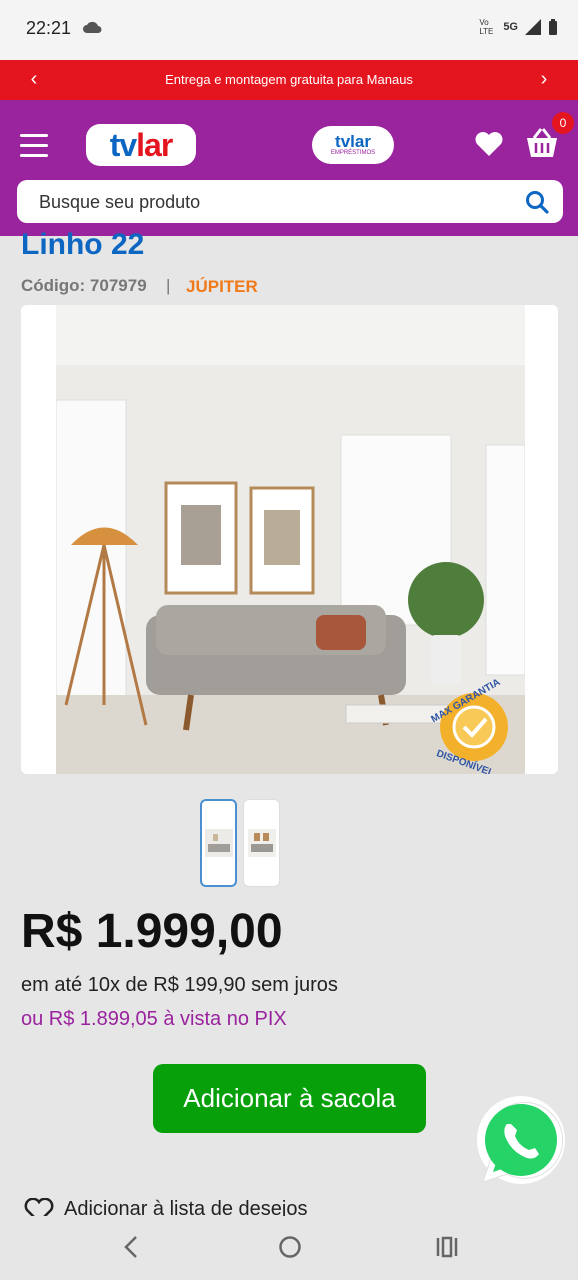 Image resolution: width=578 pixels, height=1280 pixels. What do you see at coordinates (279, 202) in the screenshot?
I see `search-input` at bounding box center [279, 202].